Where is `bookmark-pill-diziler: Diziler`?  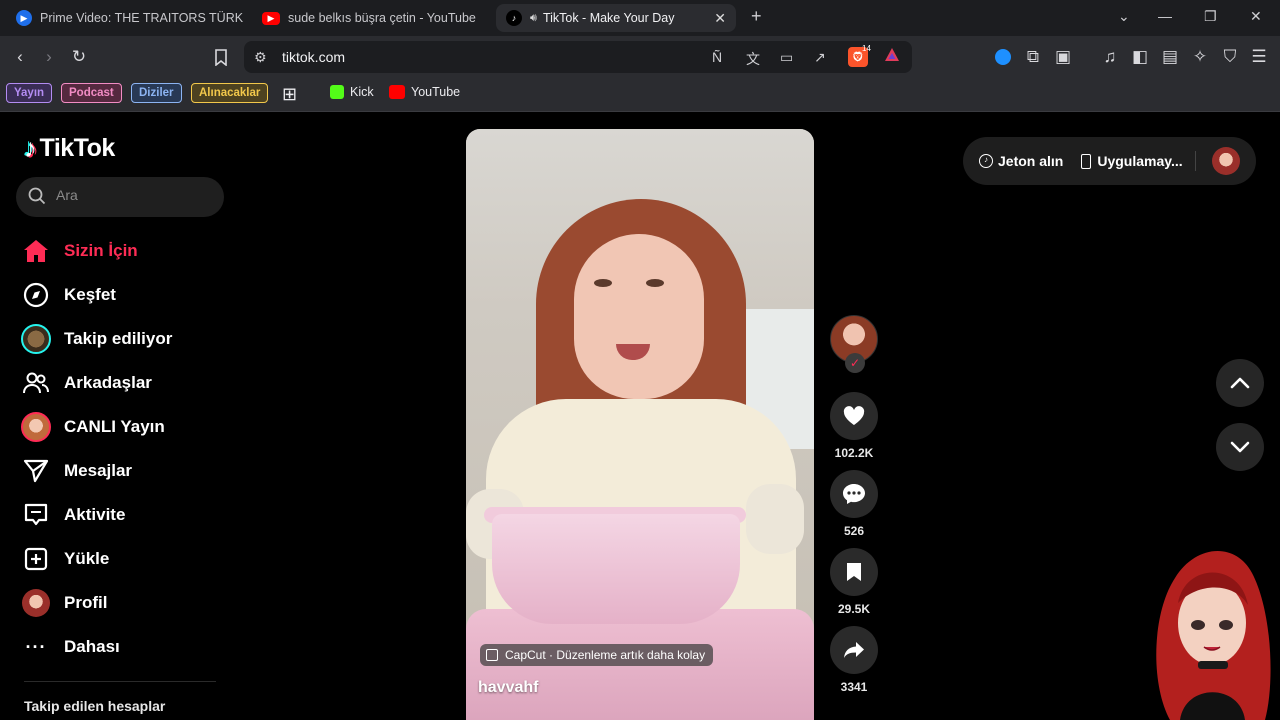
bookmark-pill-diziler: Diziler is located at coordinates (156, 93).